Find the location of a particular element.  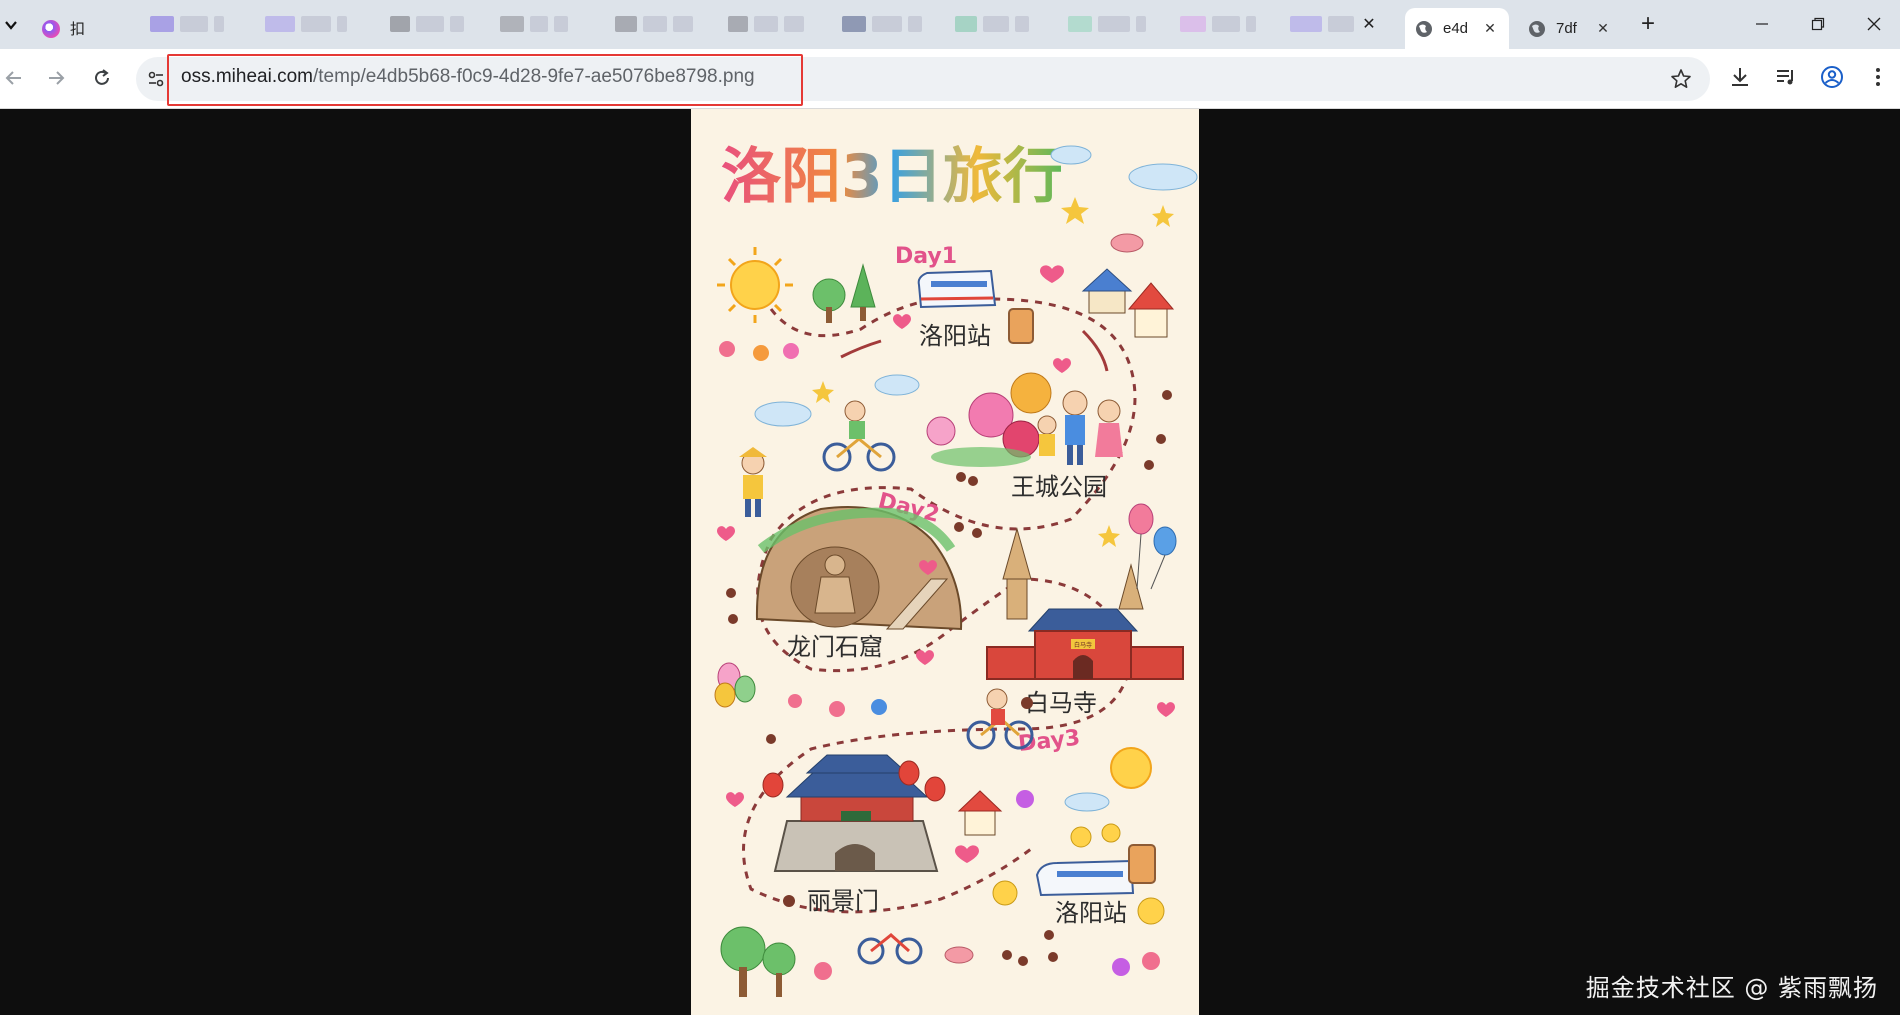

bookmark-star-icon is located at coordinates (1681, 81).